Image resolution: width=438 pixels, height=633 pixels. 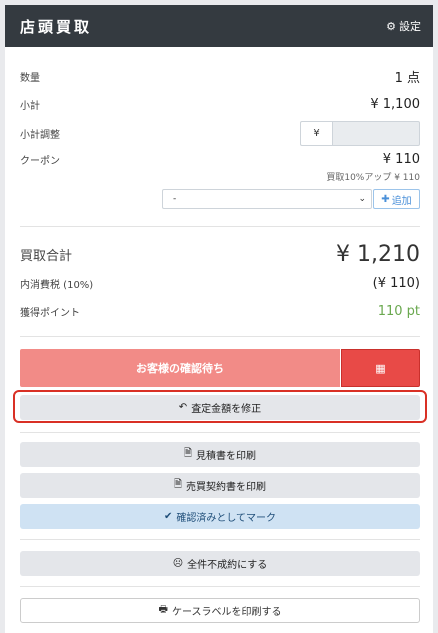 I want to click on add-coupon-button: ✚ 追加, so click(x=396, y=199).